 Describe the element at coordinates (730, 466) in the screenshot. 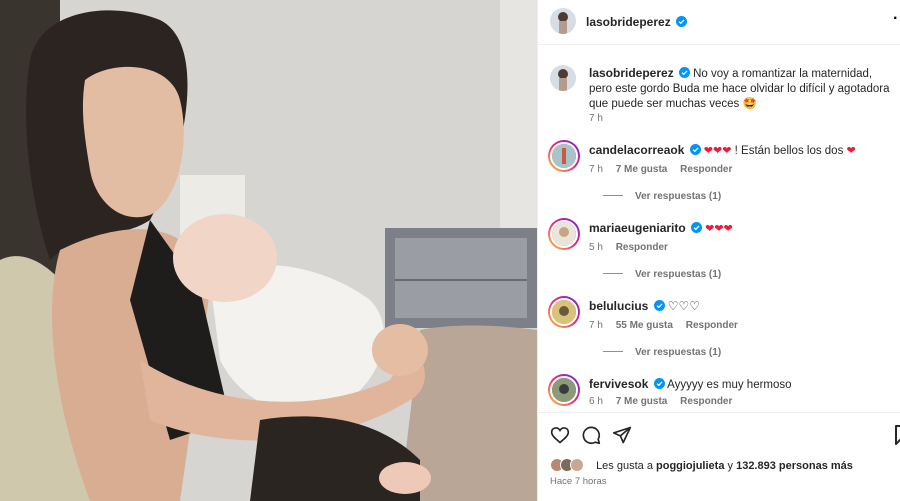

I see `likes-middle: y` at that location.